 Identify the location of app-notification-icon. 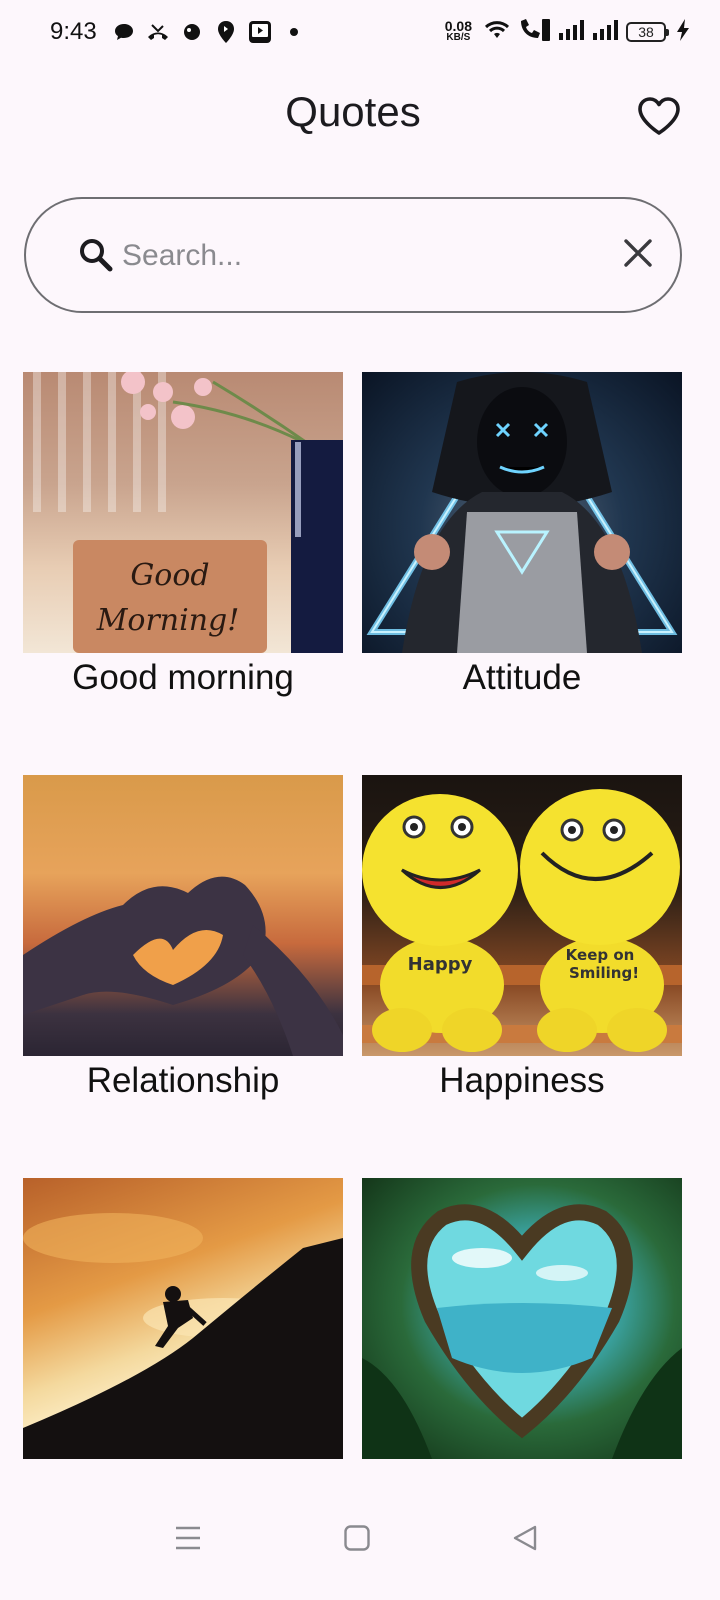
(192, 32).